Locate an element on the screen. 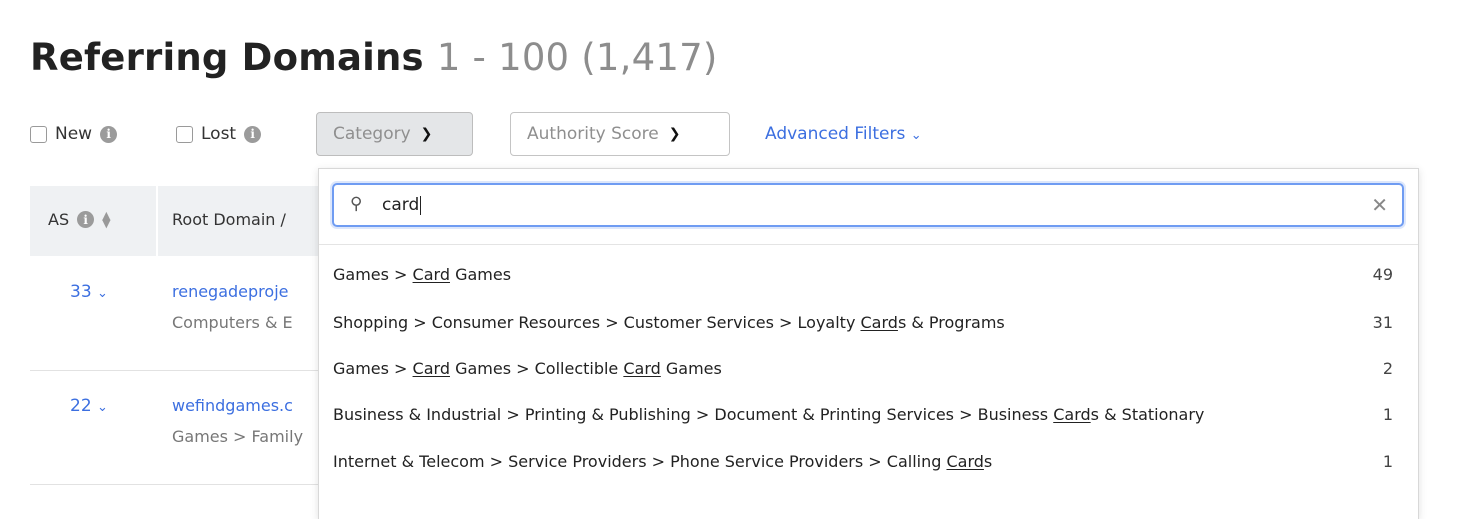 Image resolution: width=1484 pixels, height=519 pixels. column-divider is located at coordinates (157, 221).